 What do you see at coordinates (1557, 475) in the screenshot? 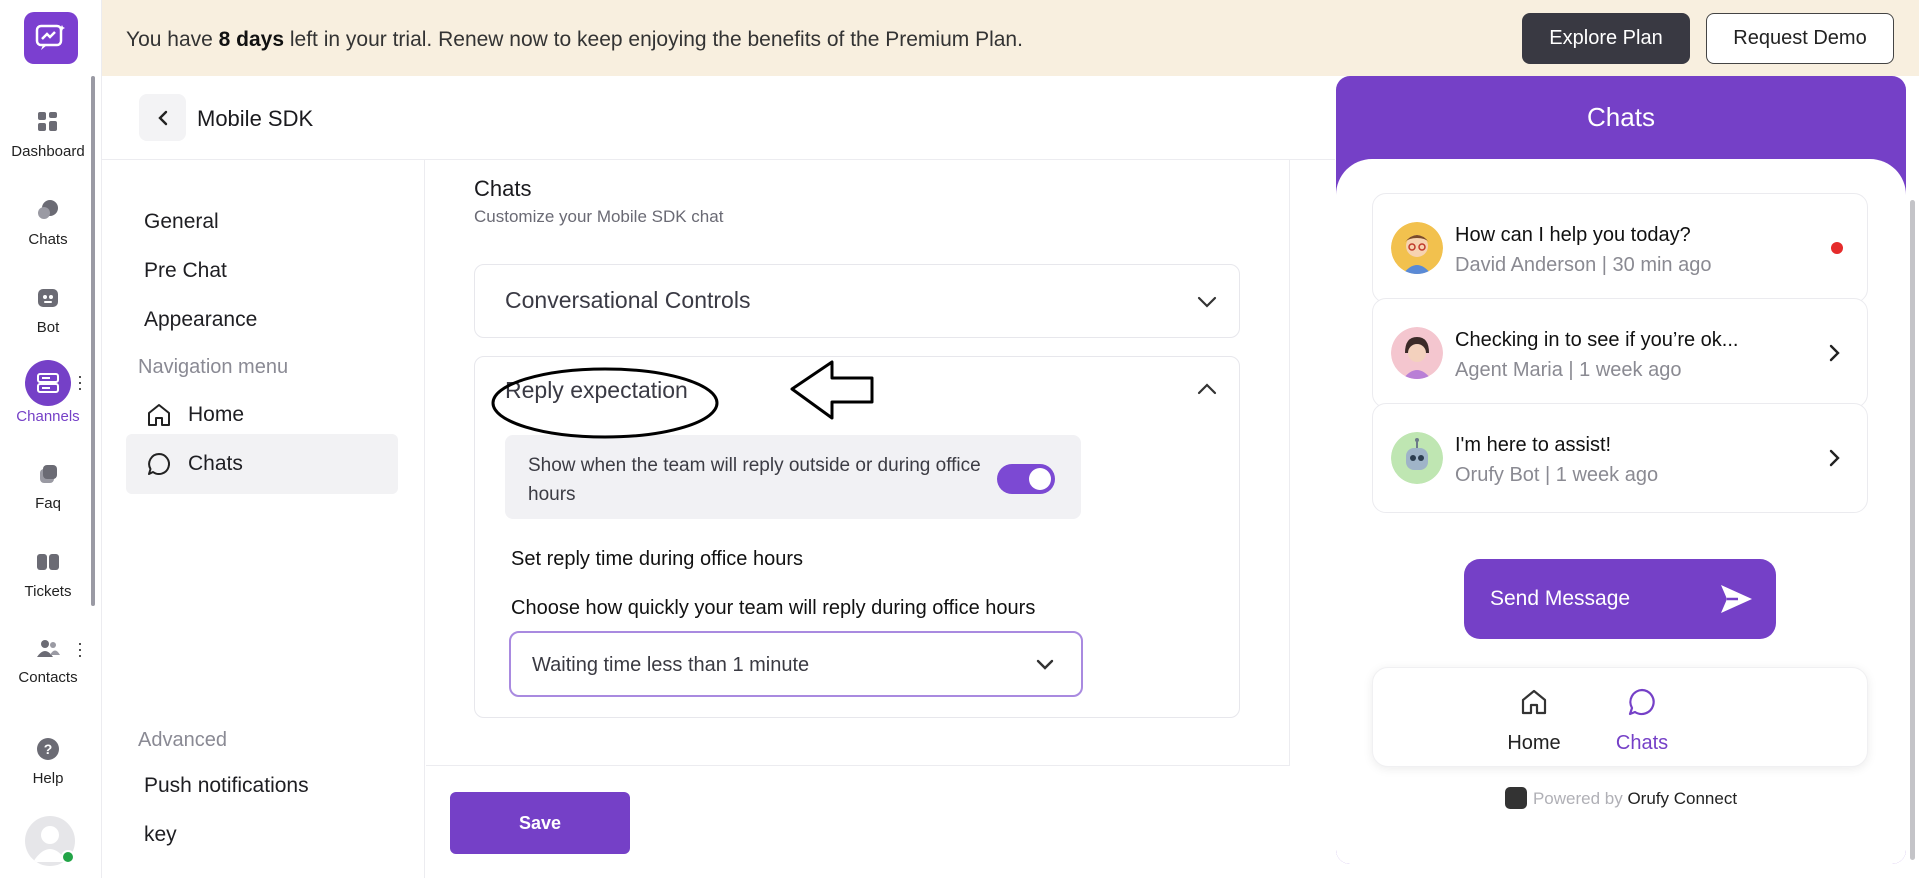
I see `chat-meta: Orufy Bot | 1 week ago` at bounding box center [1557, 475].